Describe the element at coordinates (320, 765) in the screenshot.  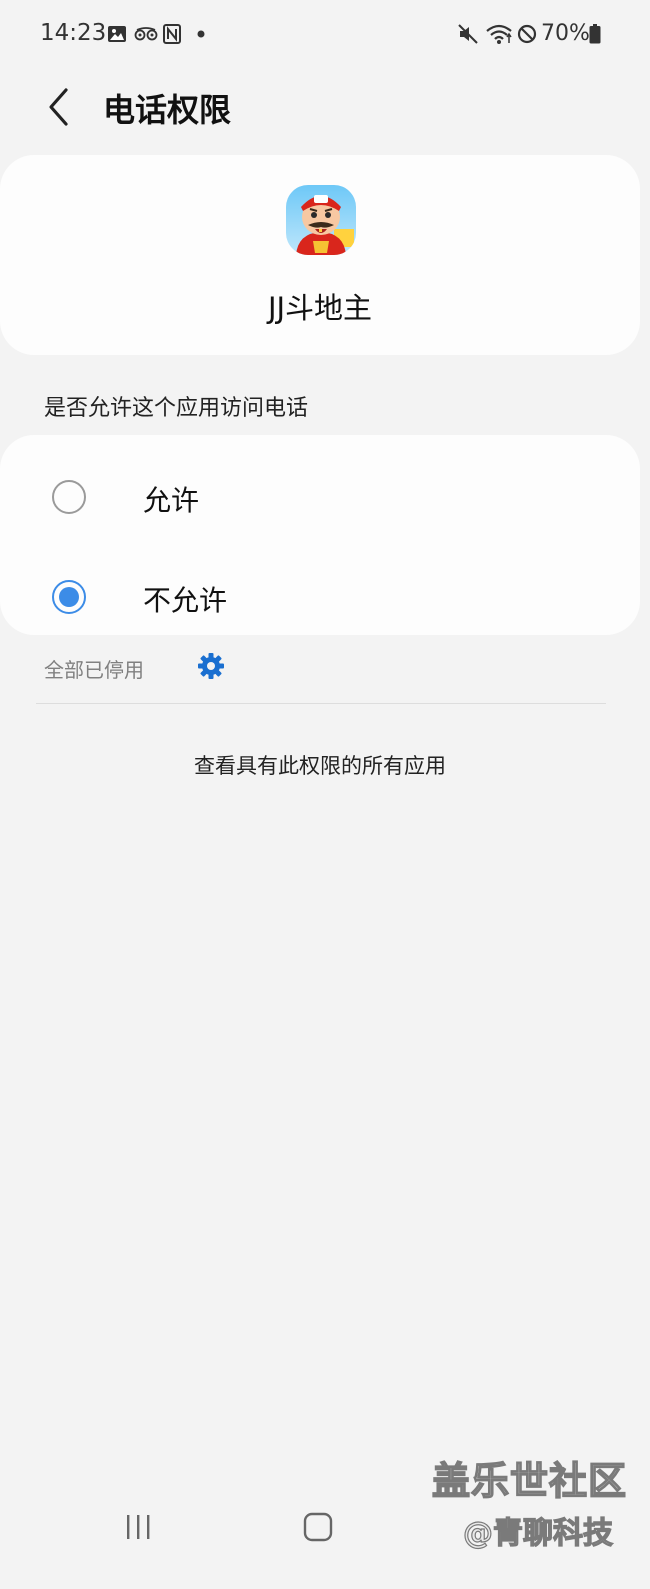
I see `view-all-apps-link: 查看具有此权限的所有应用` at that location.